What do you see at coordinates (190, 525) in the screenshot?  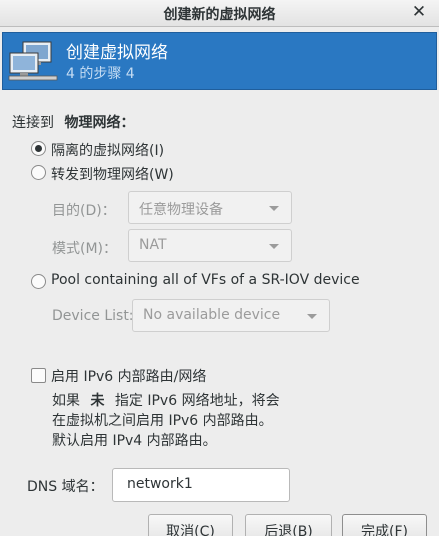 I see `cancel-button: 取消(C)` at bounding box center [190, 525].